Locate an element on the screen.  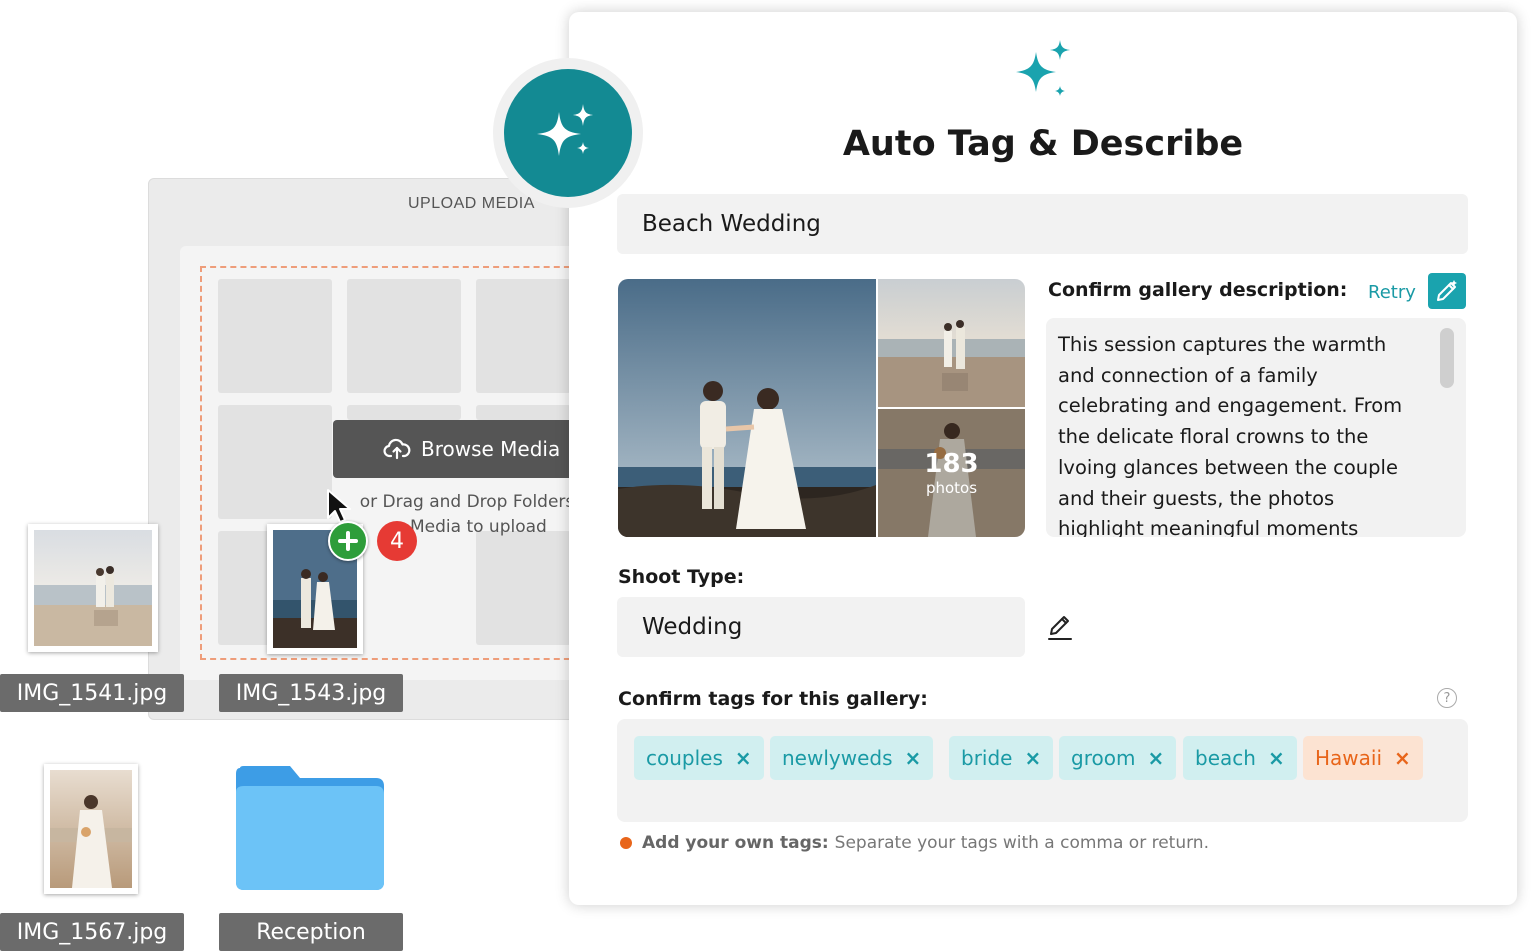
tag-chip-suggested: Hawaii × is located at coordinates (1363, 758).